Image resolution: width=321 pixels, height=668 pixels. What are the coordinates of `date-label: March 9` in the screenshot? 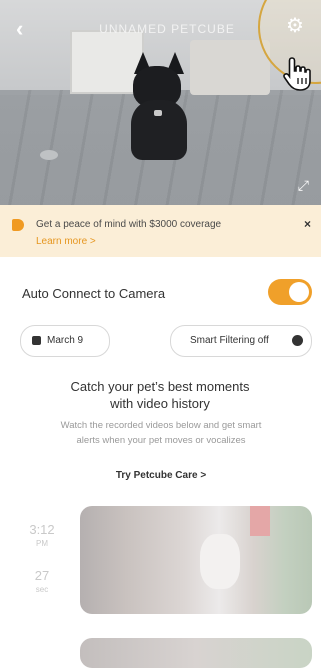 It's located at (65, 340).